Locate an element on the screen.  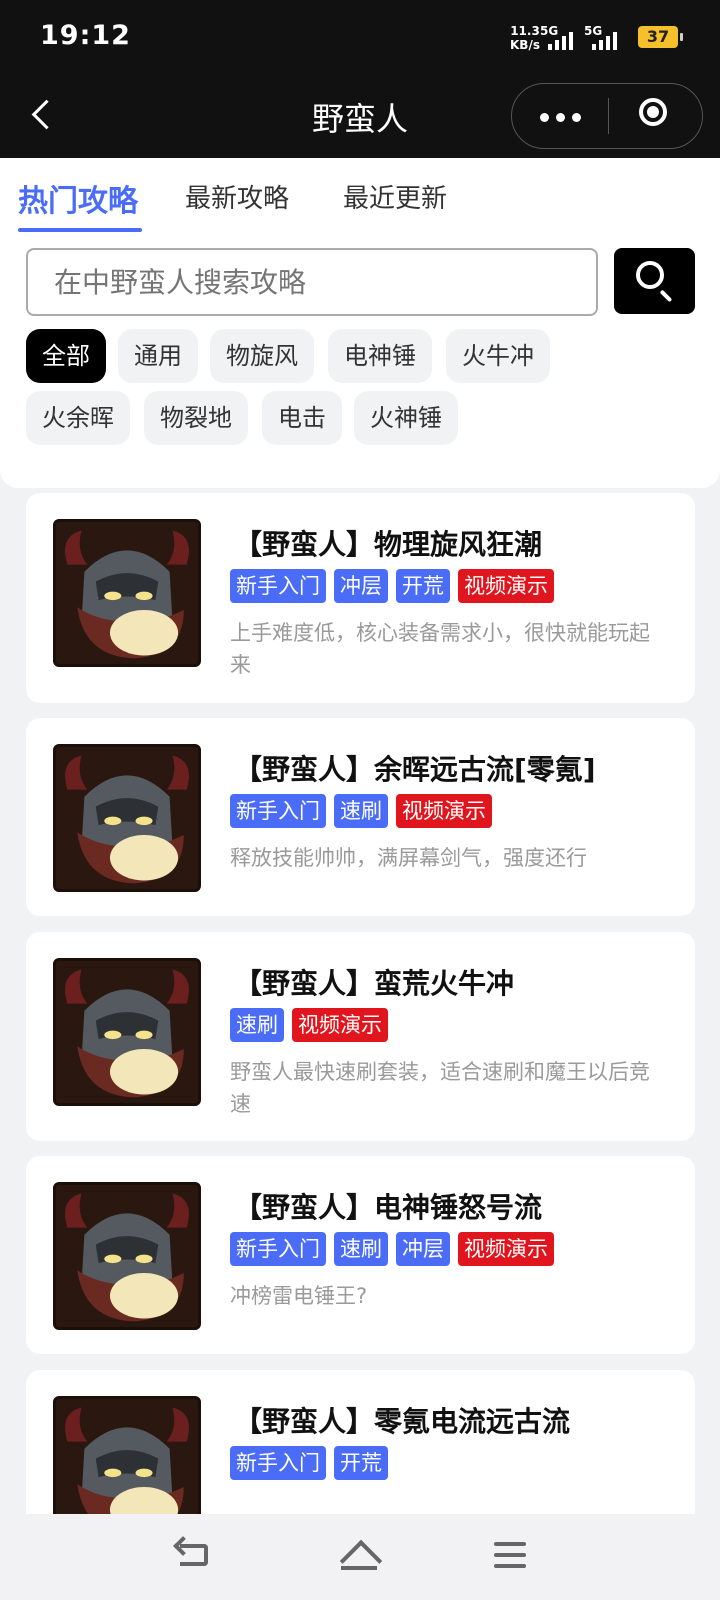
guide-title: 【野蛮人】余晖远古流[零氪] is located at coordinates (415, 769).